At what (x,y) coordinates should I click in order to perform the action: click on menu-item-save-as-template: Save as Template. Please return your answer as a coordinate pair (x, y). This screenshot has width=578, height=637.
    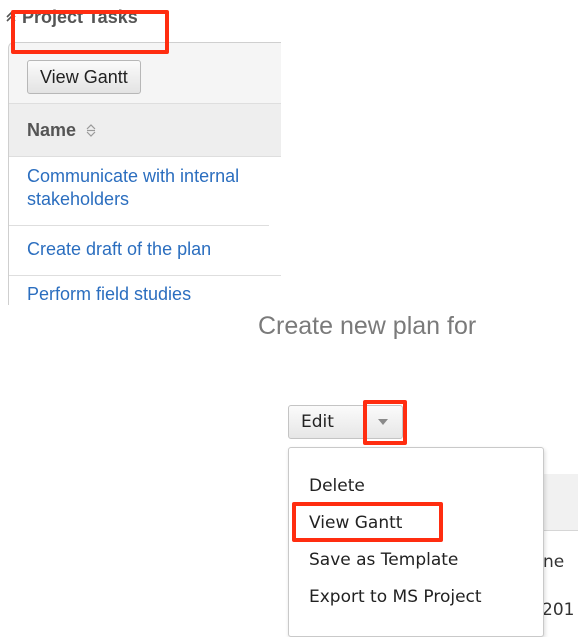
    Looking at the image, I should click on (416, 560).